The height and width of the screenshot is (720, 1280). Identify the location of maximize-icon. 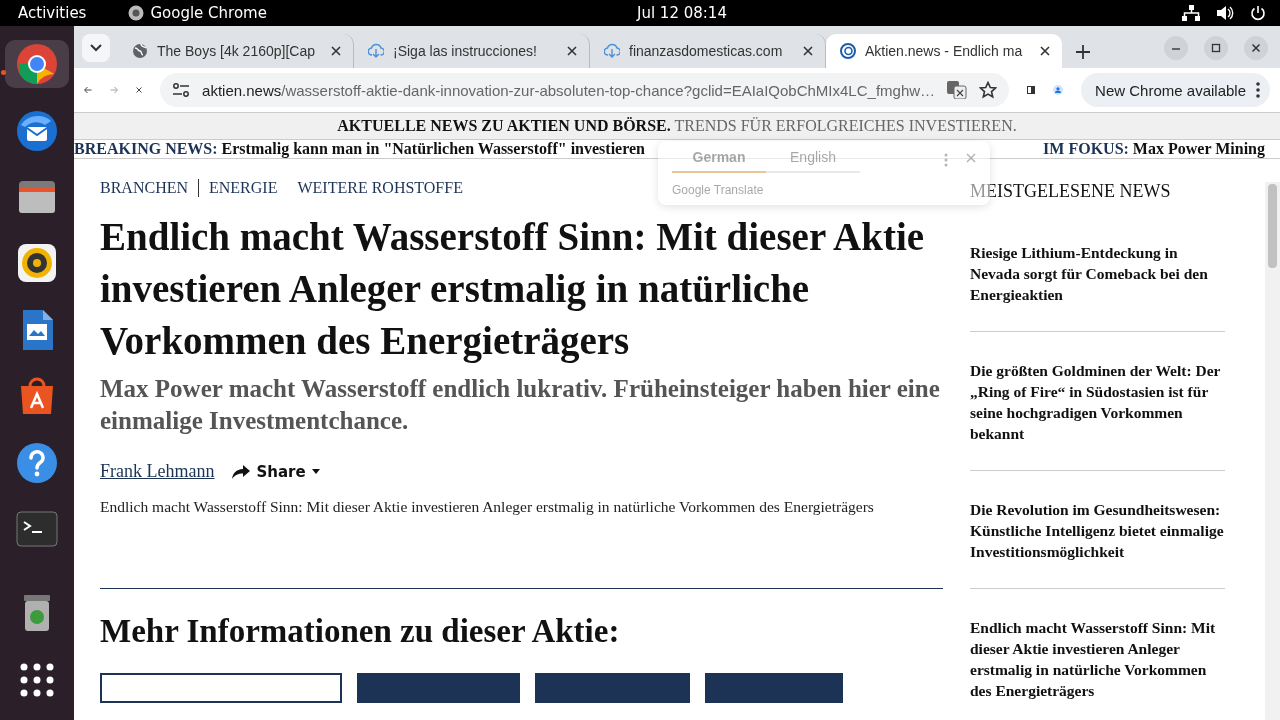
(1216, 48).